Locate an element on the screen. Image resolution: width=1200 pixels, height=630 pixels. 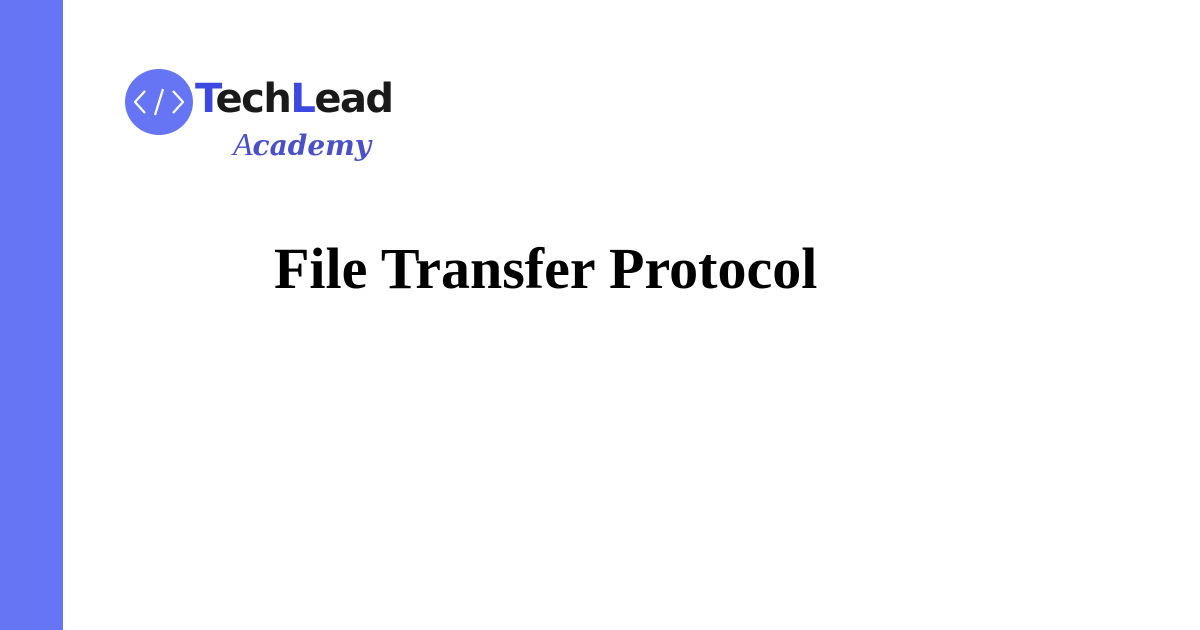
logo-academy: Academy is located at coordinates (302, 145).